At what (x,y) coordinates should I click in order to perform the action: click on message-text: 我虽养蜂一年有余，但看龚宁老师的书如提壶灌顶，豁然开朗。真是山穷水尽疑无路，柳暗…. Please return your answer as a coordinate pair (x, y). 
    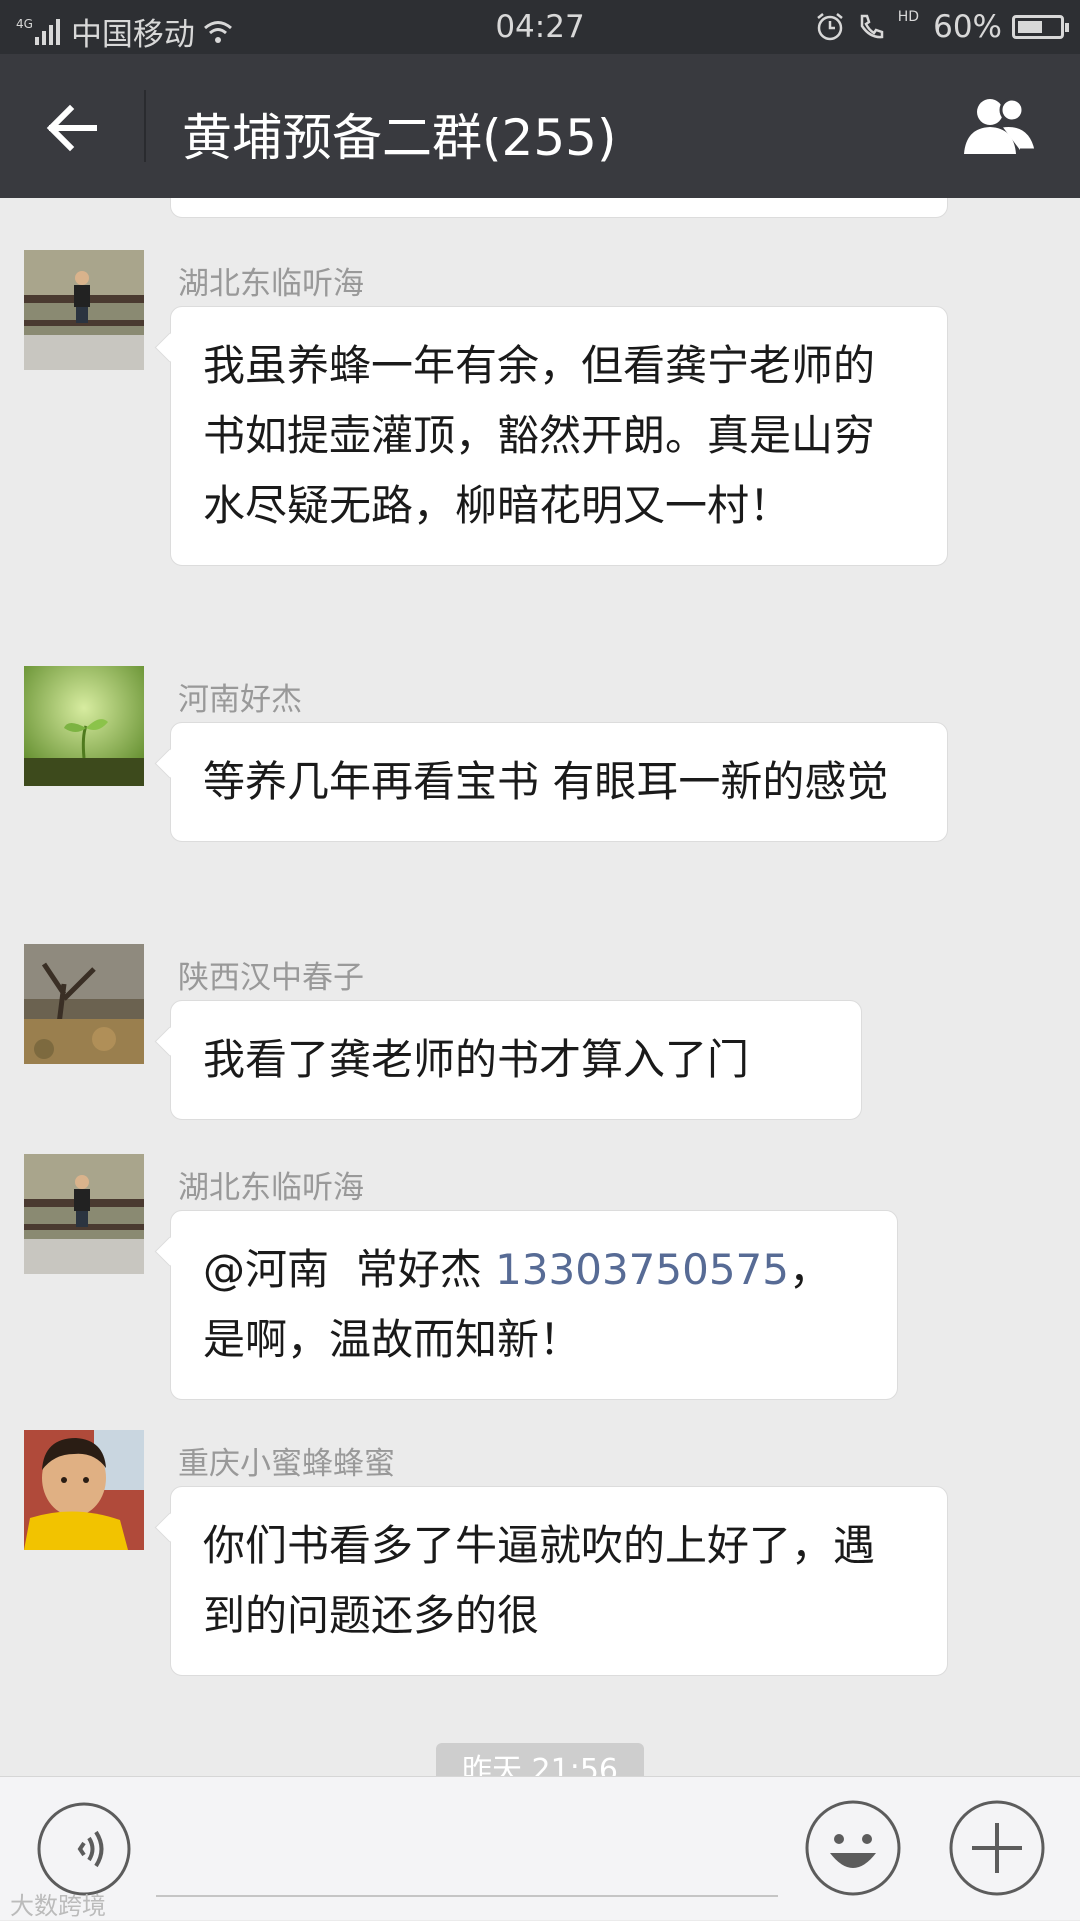
    Looking at the image, I should click on (539, 435).